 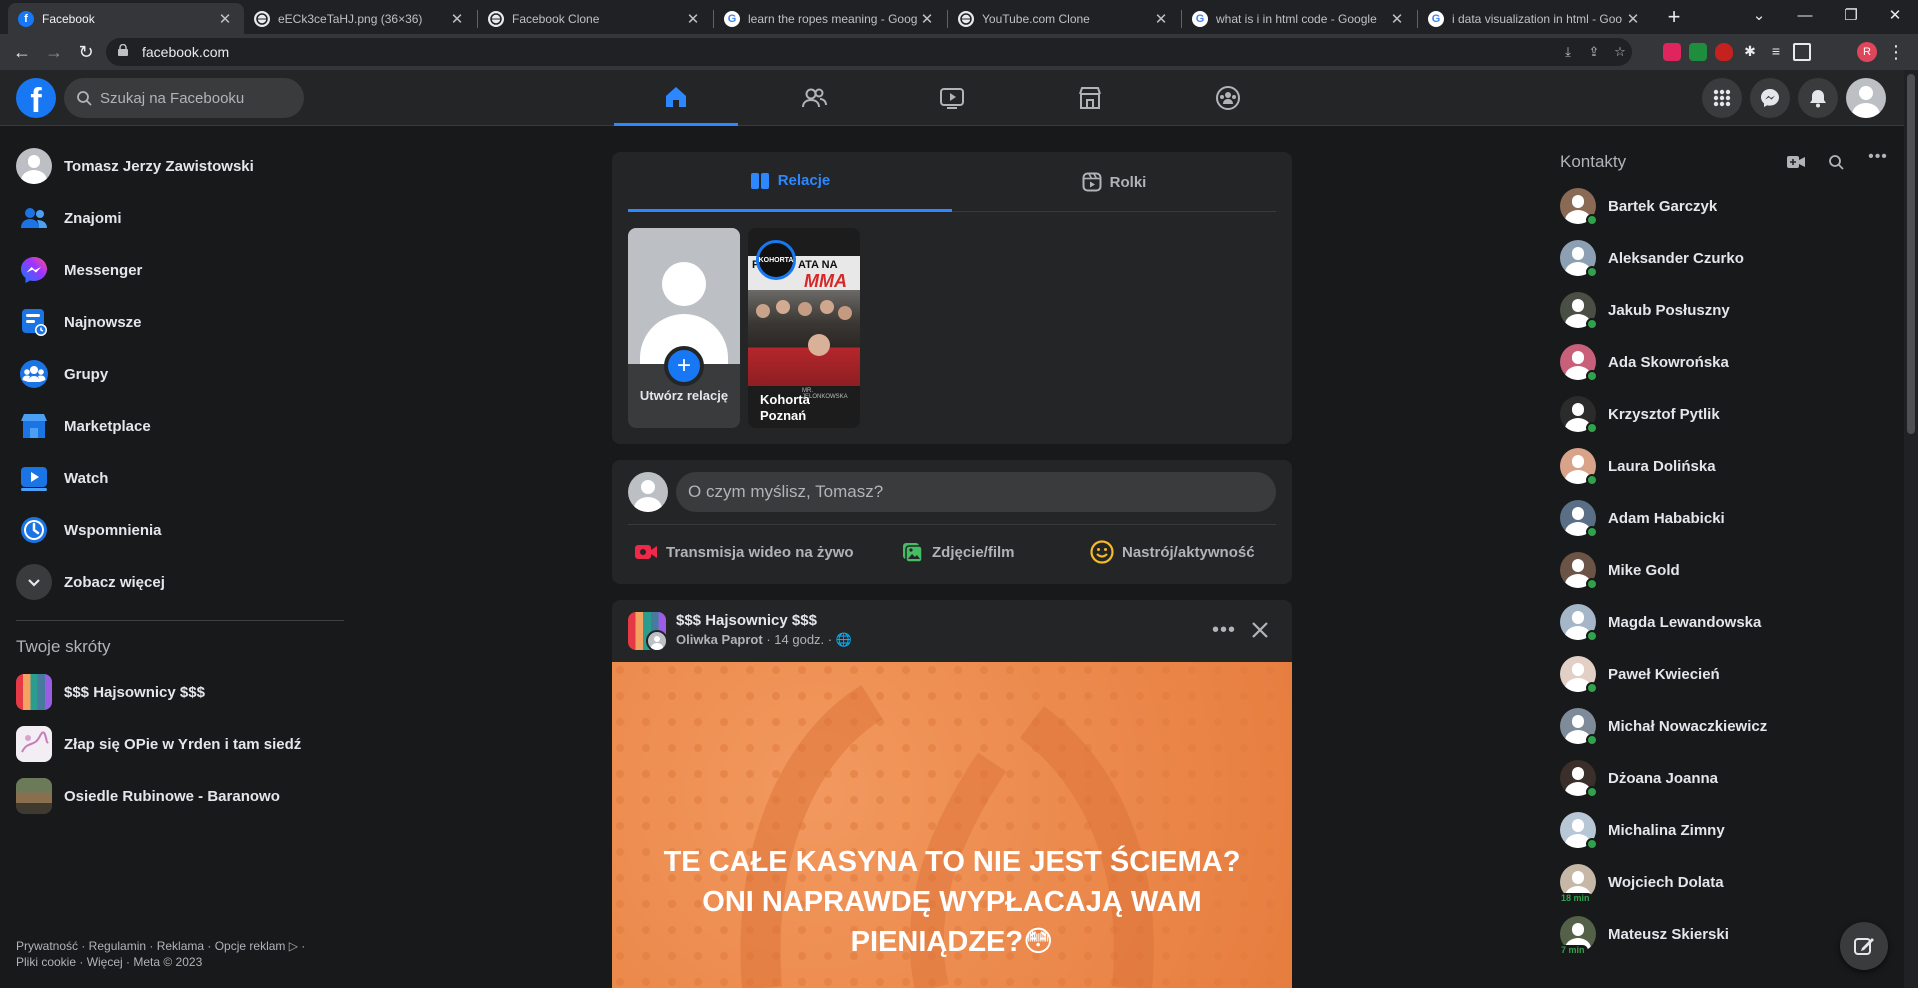 I want to click on post-options-button: •••, so click(x=1224, y=630).